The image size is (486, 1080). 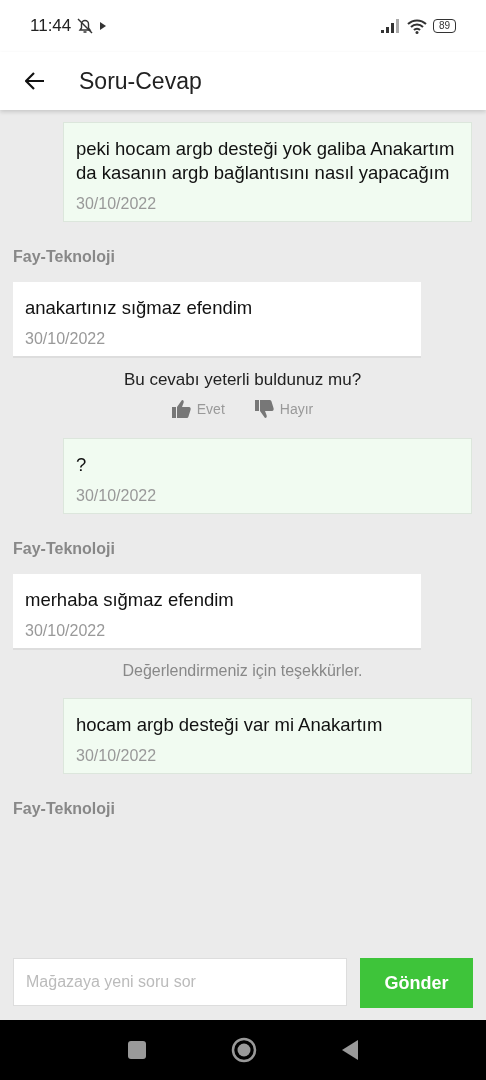 What do you see at coordinates (242, 671) in the screenshot?
I see `thanks-note: Değerlendirmeniz için teşekkürler.` at bounding box center [242, 671].